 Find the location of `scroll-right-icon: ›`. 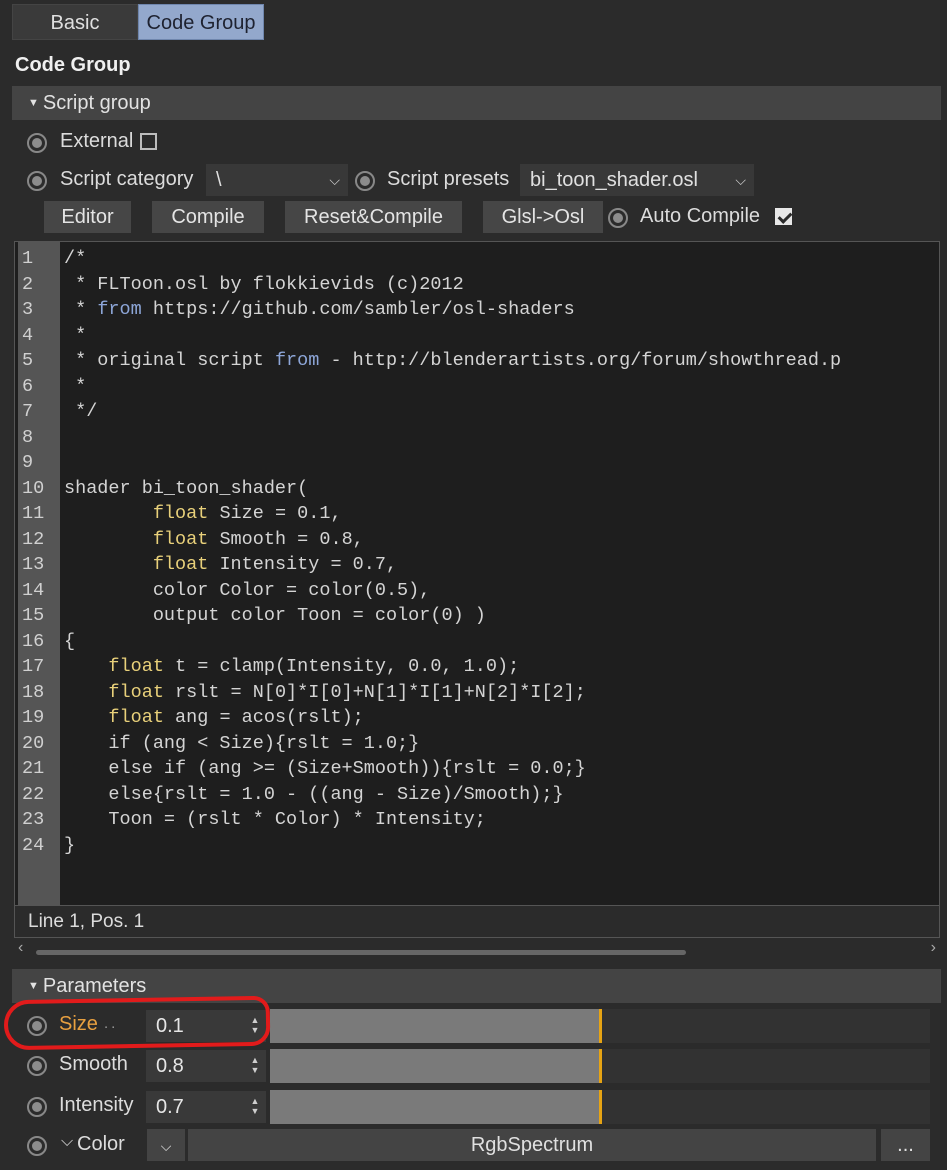

scroll-right-icon: › is located at coordinates (933, 948).